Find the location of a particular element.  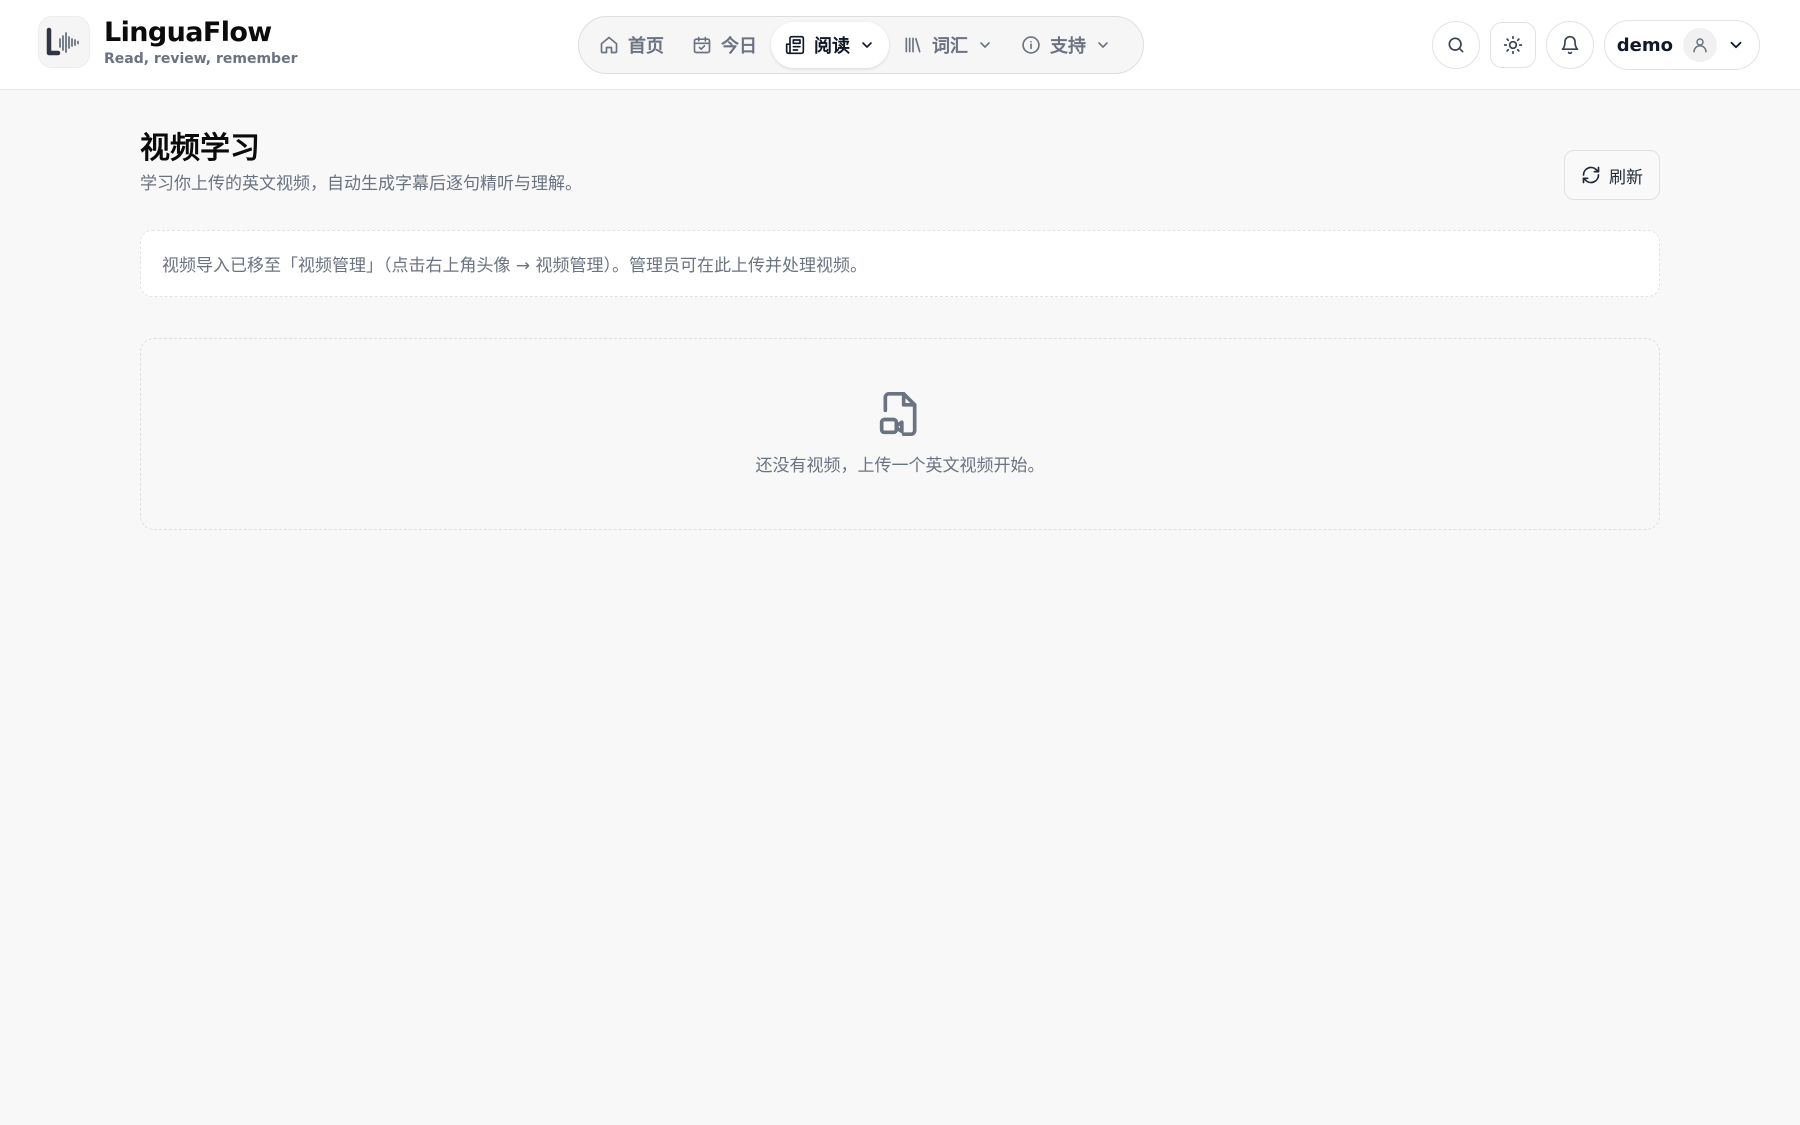

refresh-button: 刷新 is located at coordinates (1612, 175).